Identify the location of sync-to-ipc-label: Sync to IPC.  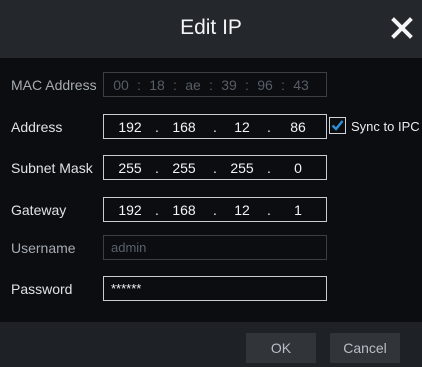
(385, 126).